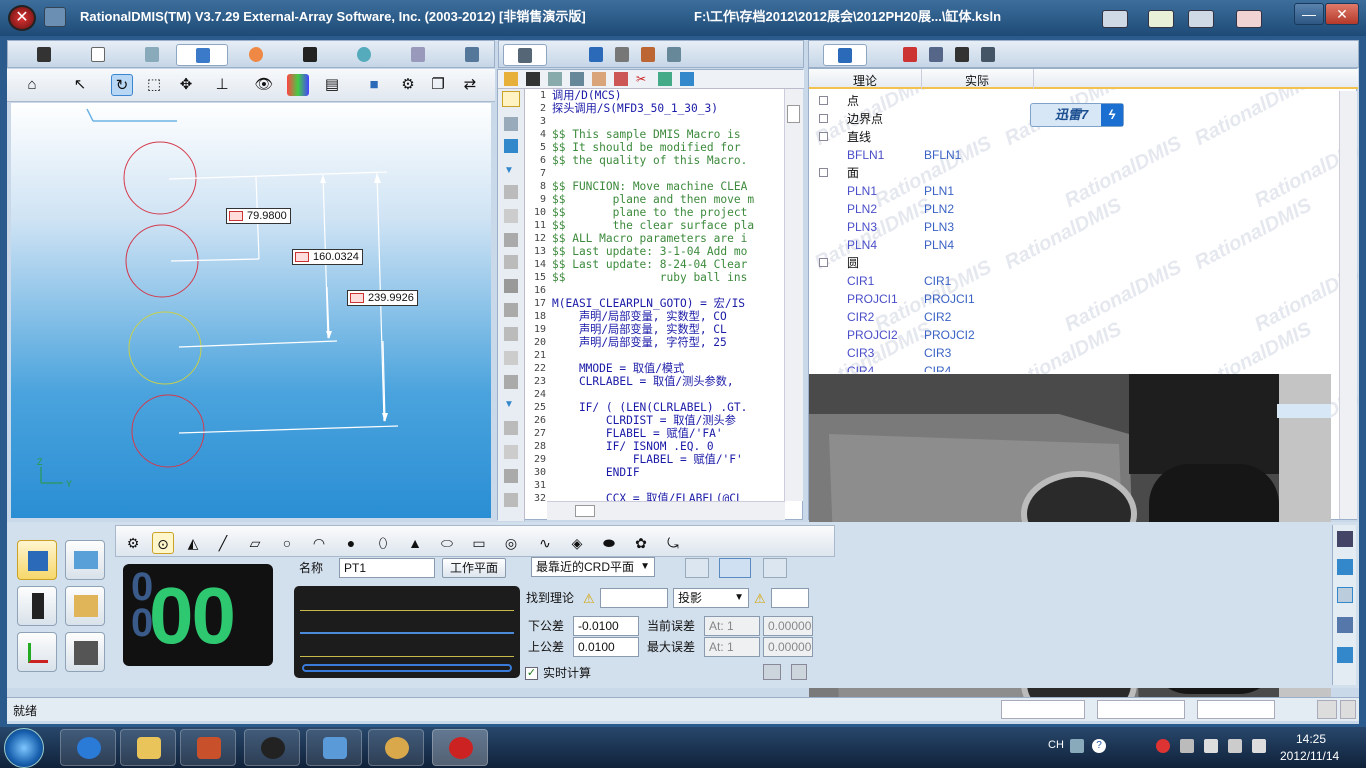 Image resolution: width=1366 pixels, height=768 pixels. Describe the element at coordinates (1259, 746) in the screenshot. I see `volume-icon` at that location.